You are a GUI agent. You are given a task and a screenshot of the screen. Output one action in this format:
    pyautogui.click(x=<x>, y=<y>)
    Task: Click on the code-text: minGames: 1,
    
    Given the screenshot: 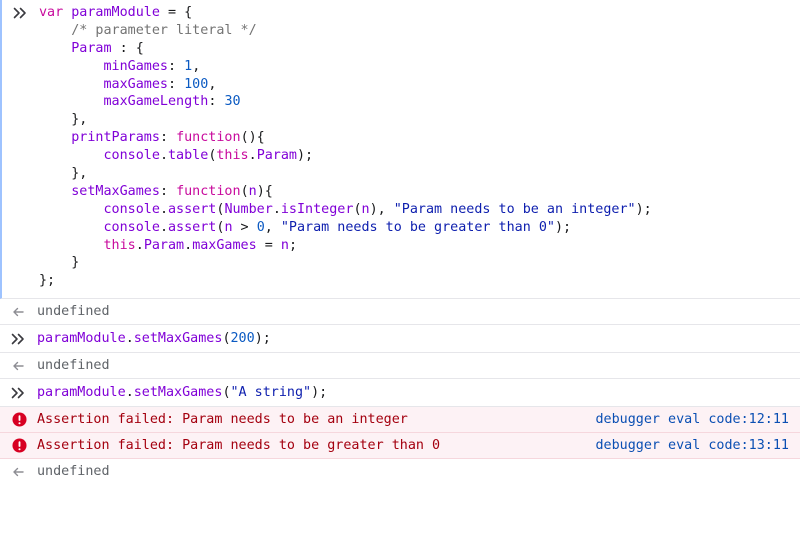 What is the action you would take?
    pyautogui.click(x=414, y=67)
    